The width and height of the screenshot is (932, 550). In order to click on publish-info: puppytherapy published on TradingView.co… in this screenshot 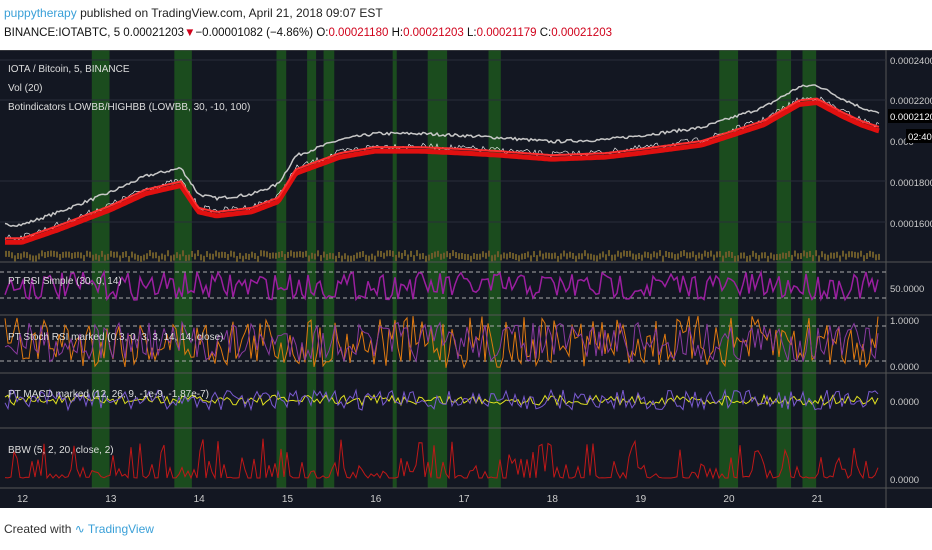, I will do `click(193, 13)`.